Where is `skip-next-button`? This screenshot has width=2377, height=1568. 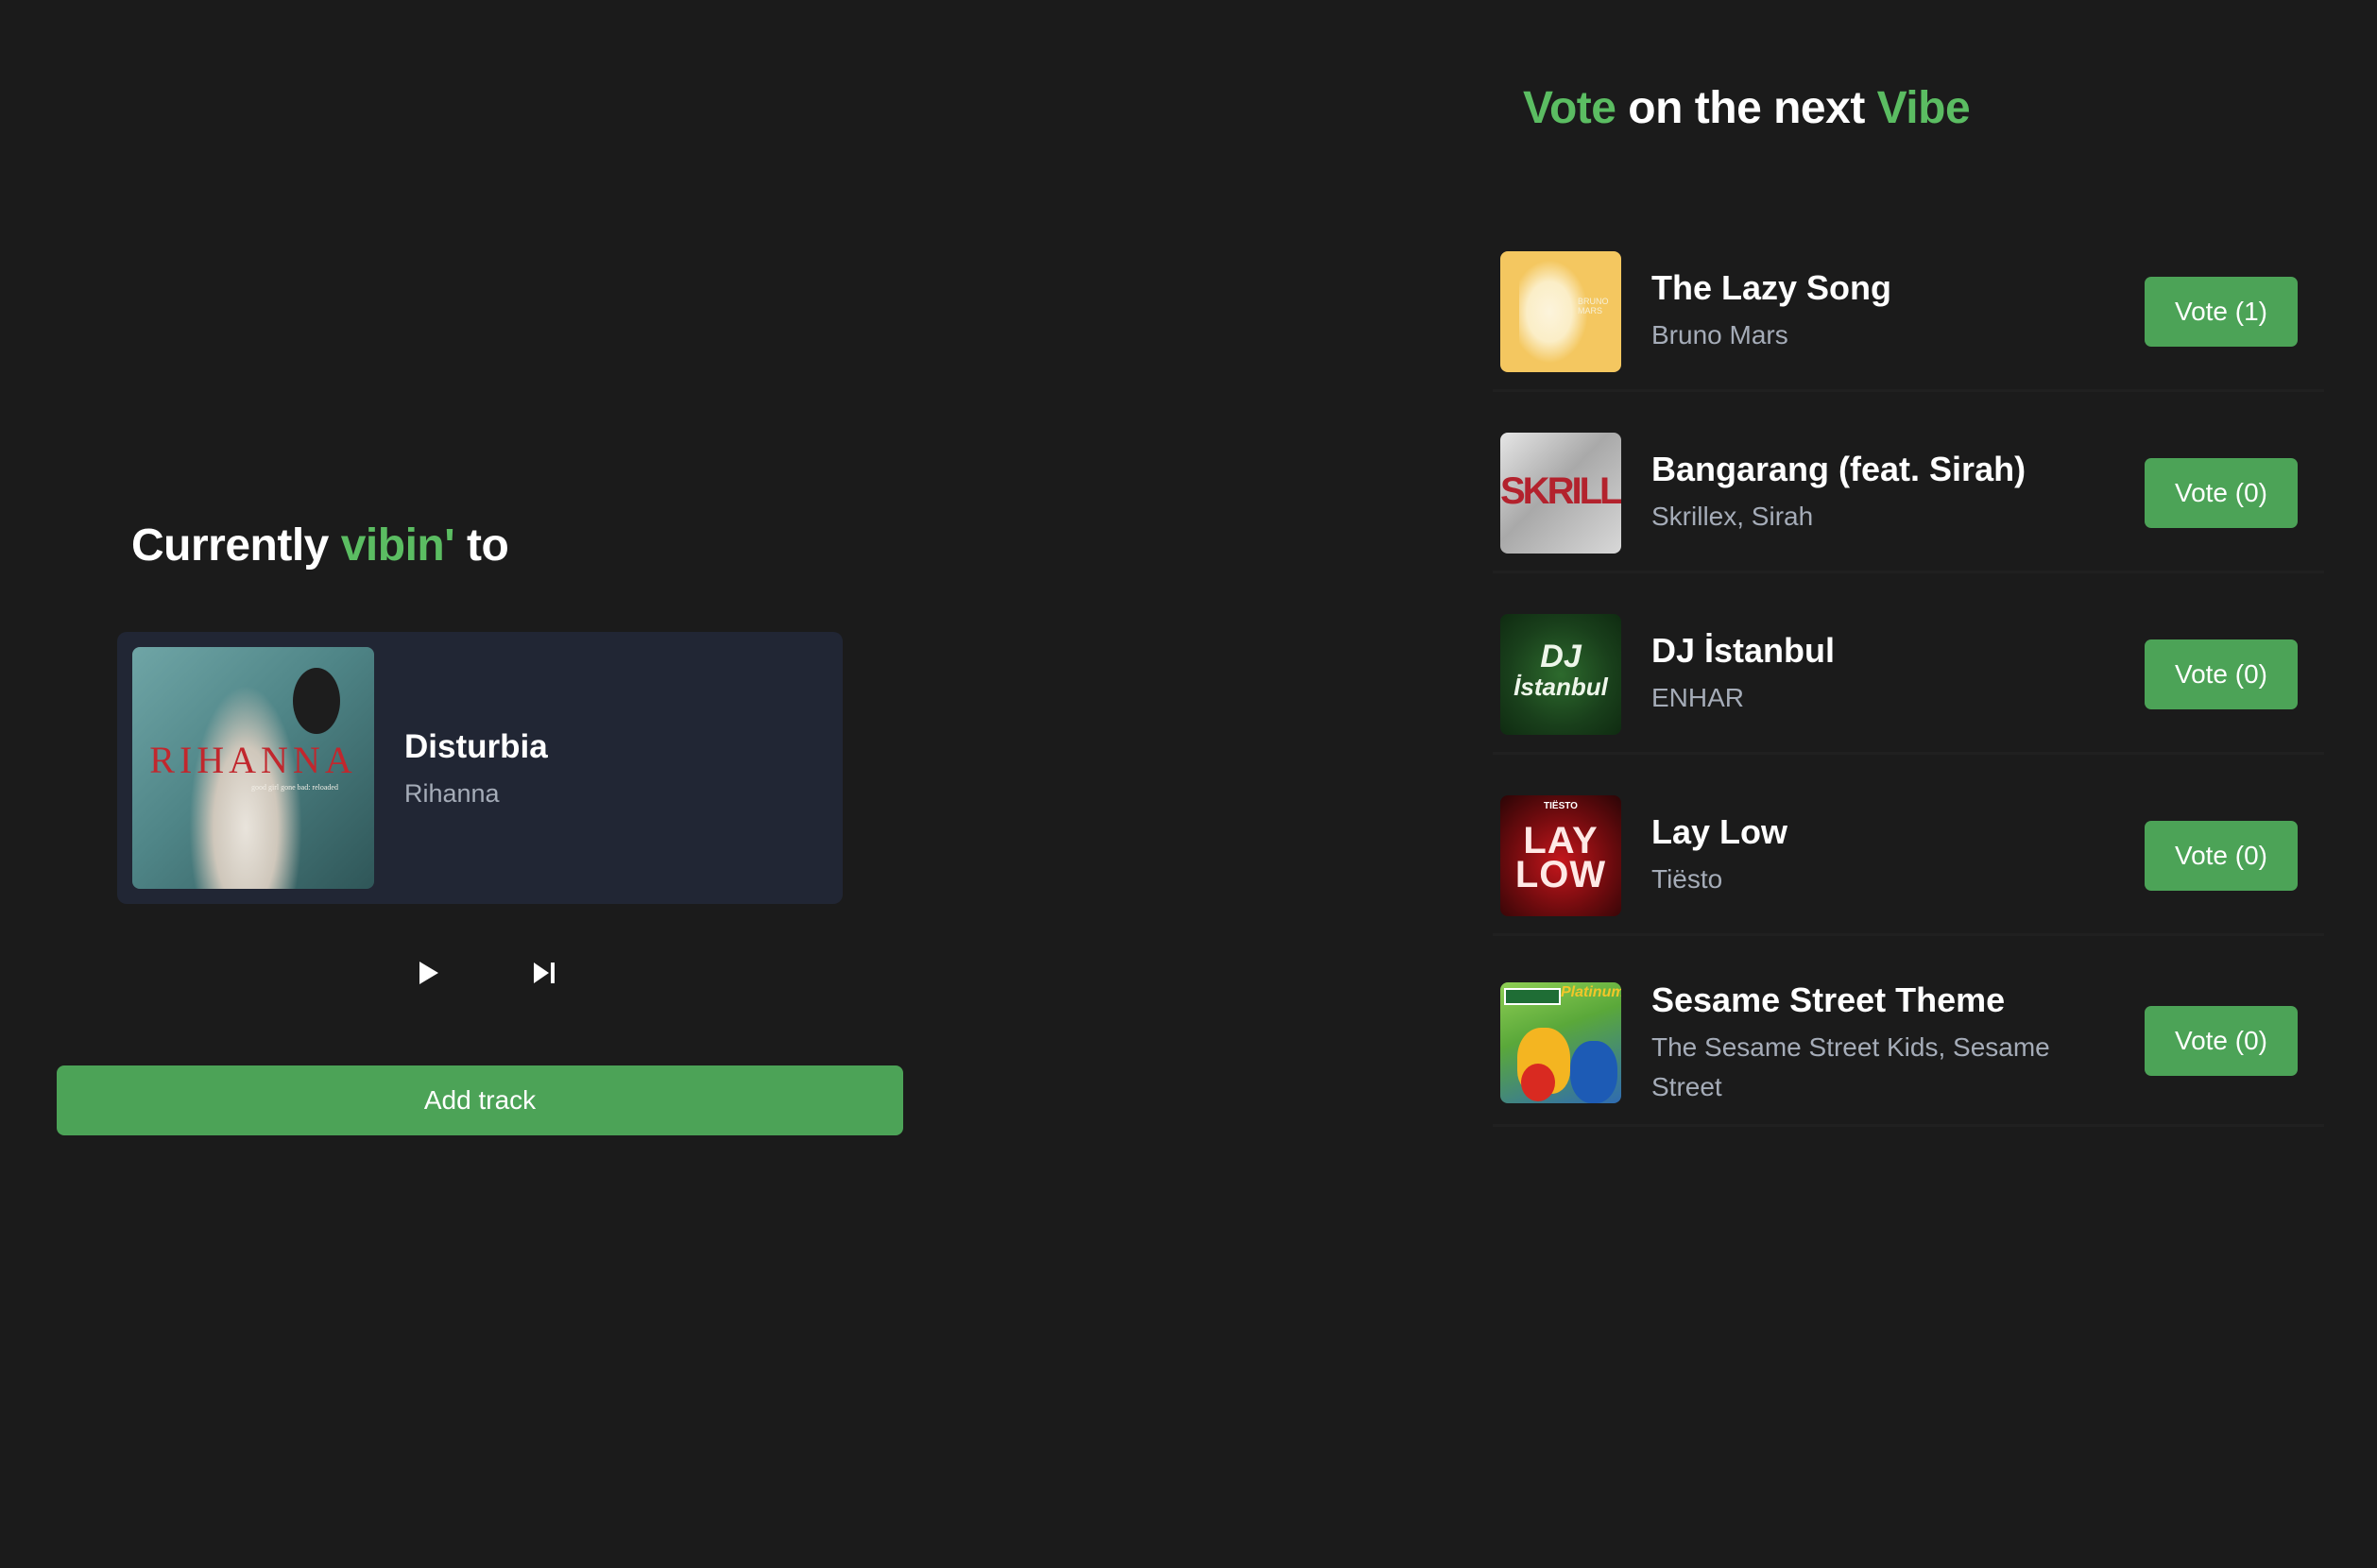 skip-next-button is located at coordinates (544, 973).